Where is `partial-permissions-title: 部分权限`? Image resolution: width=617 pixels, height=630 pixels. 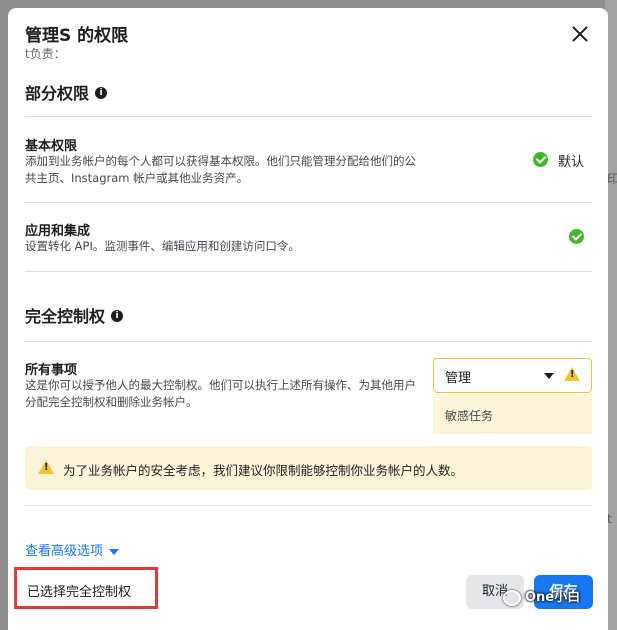 partial-permissions-title: 部分权限 is located at coordinates (57, 93).